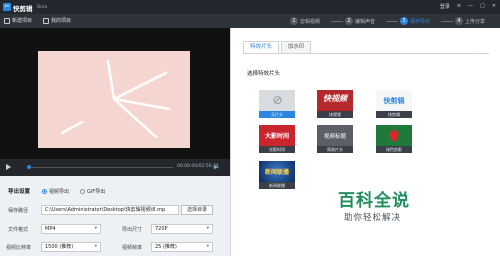  I want to click on my-projects-button: 我的项目, so click(57, 20).